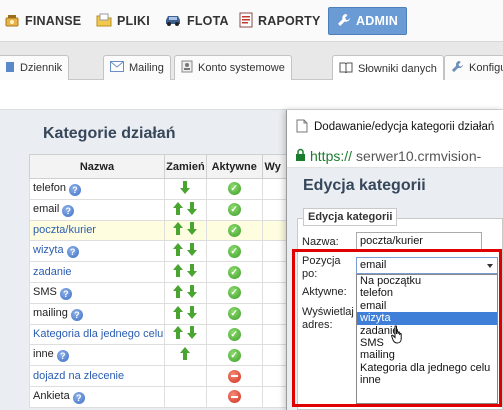  What do you see at coordinates (97, 230) in the screenshot?
I see `category-name-cell: poczta/kurier` at bounding box center [97, 230].